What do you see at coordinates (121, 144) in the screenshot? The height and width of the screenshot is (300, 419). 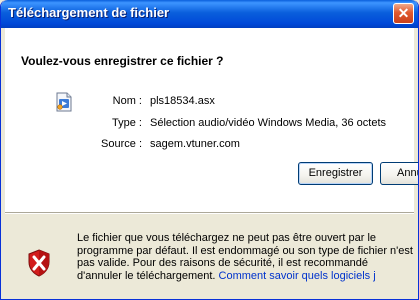 I see `file-source-label: Source :` at bounding box center [121, 144].